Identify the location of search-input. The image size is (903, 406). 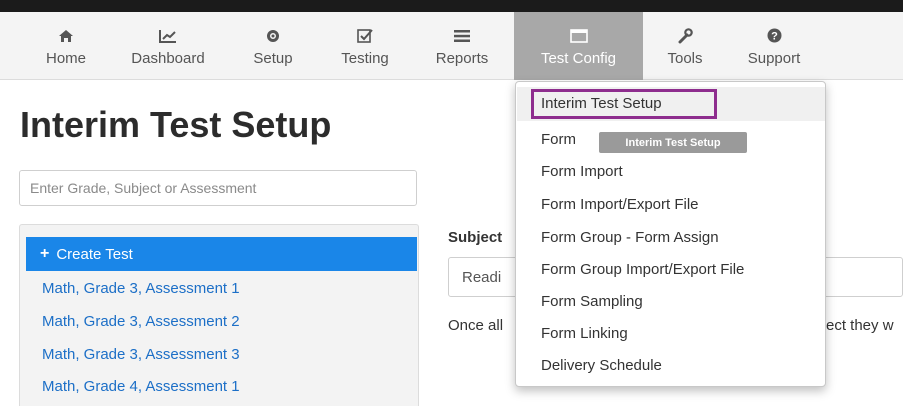
(218, 188).